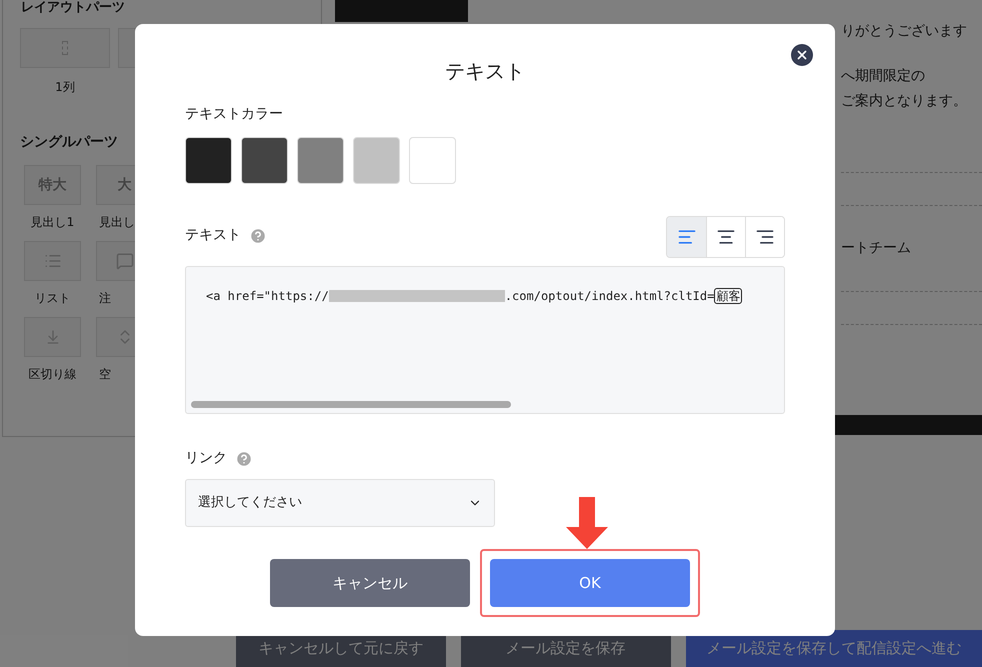  Describe the element at coordinates (883, 76) in the screenshot. I see `preview-text: へ期間限定の` at that location.